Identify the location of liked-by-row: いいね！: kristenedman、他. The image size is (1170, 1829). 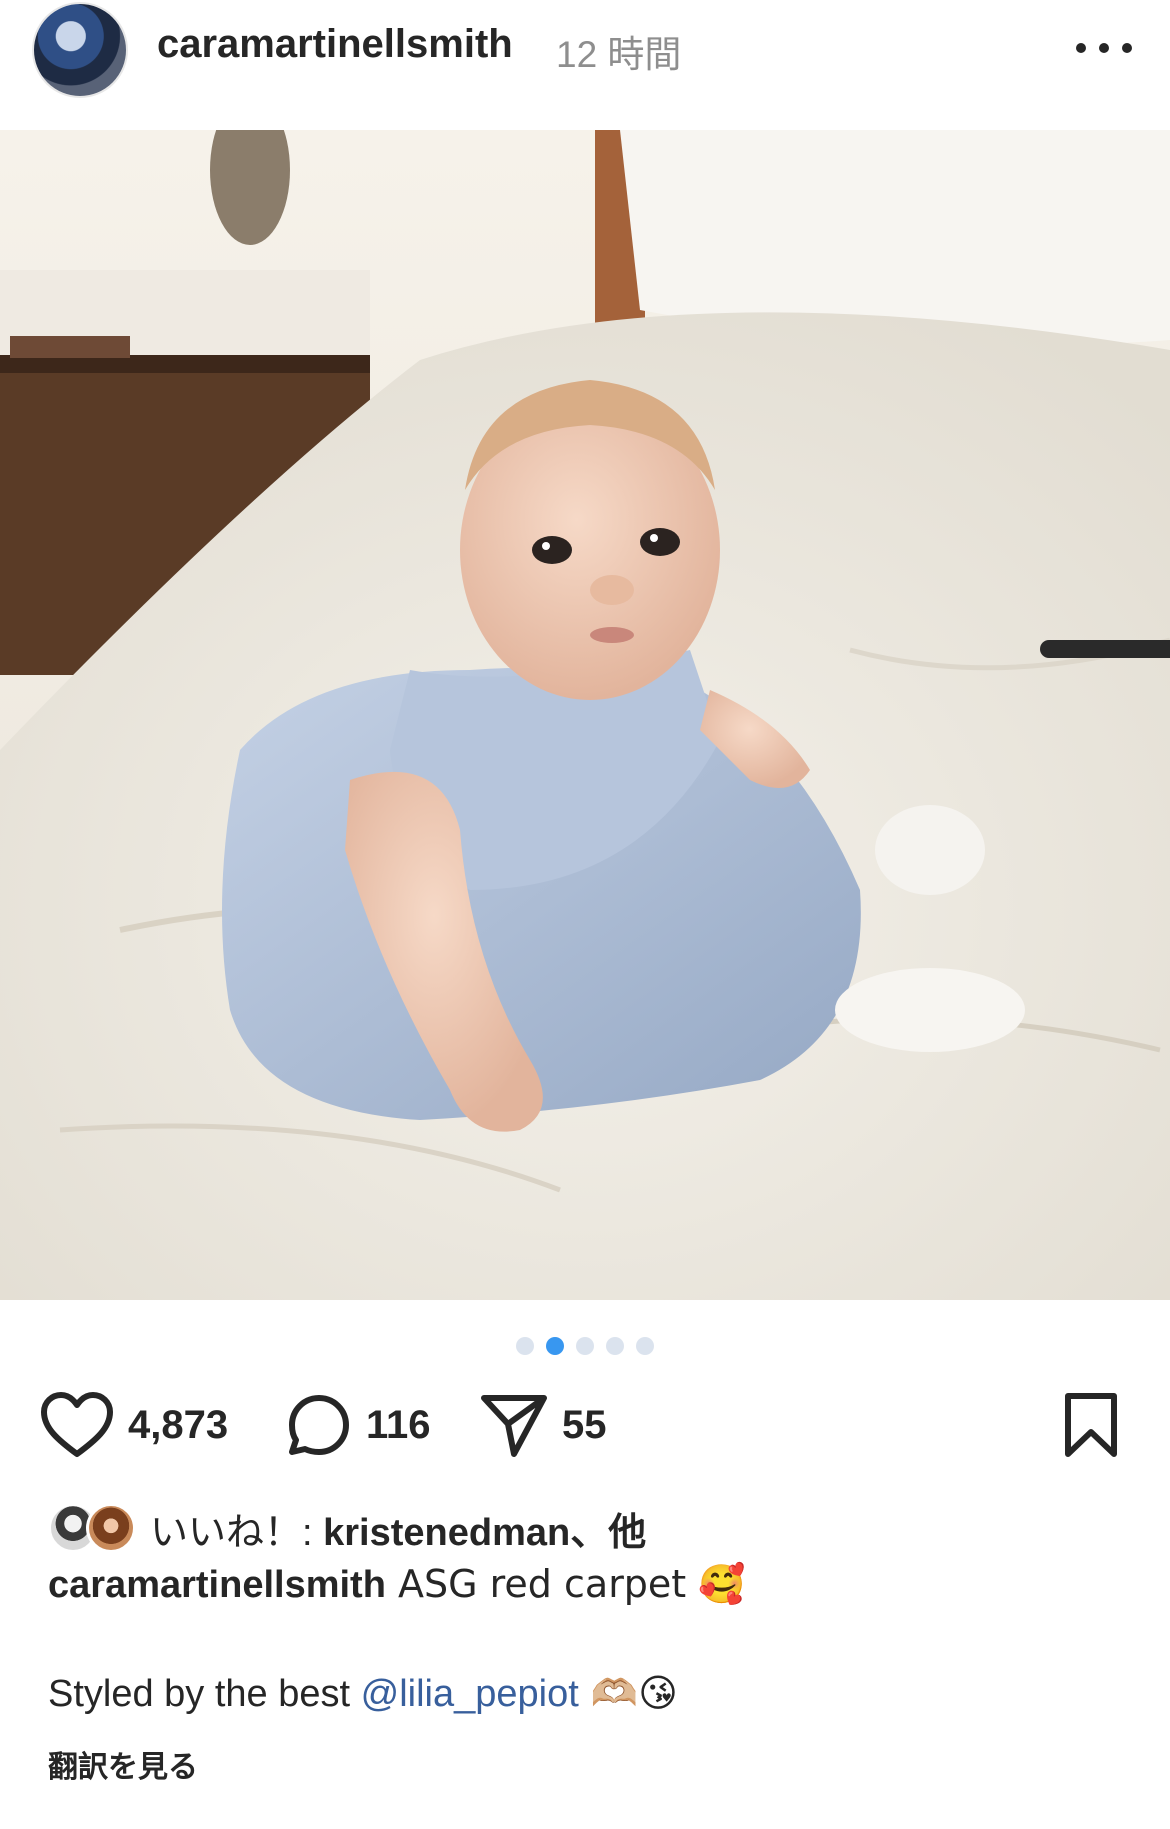
(347, 1528).